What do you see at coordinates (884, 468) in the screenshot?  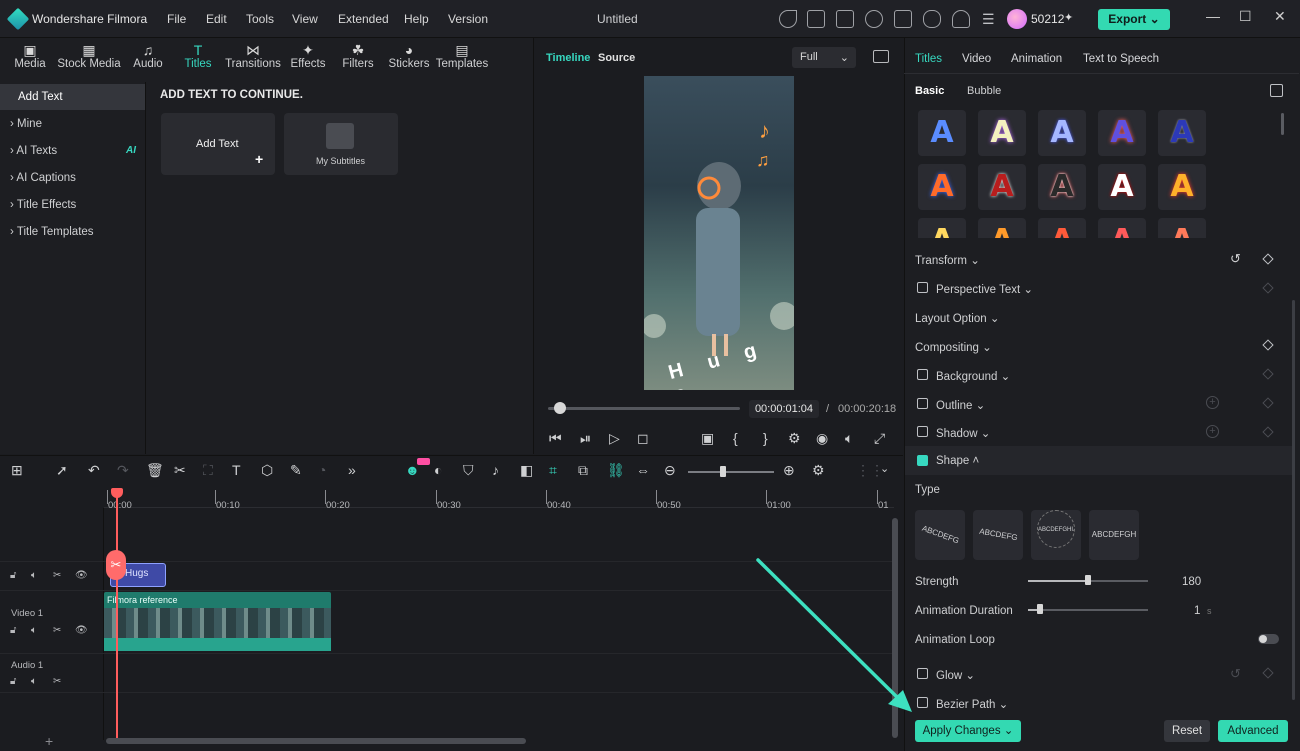 I see `chevron-down-icon: ⌄` at bounding box center [884, 468].